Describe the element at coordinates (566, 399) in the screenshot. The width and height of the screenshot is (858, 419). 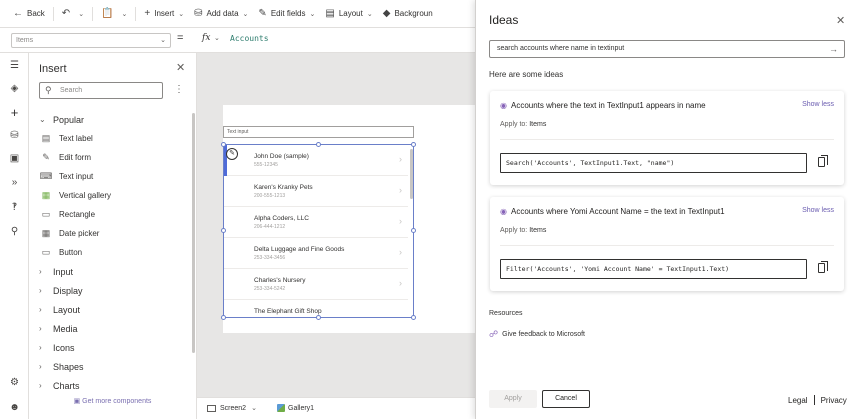
I see `cancel-button: Cancel` at that location.